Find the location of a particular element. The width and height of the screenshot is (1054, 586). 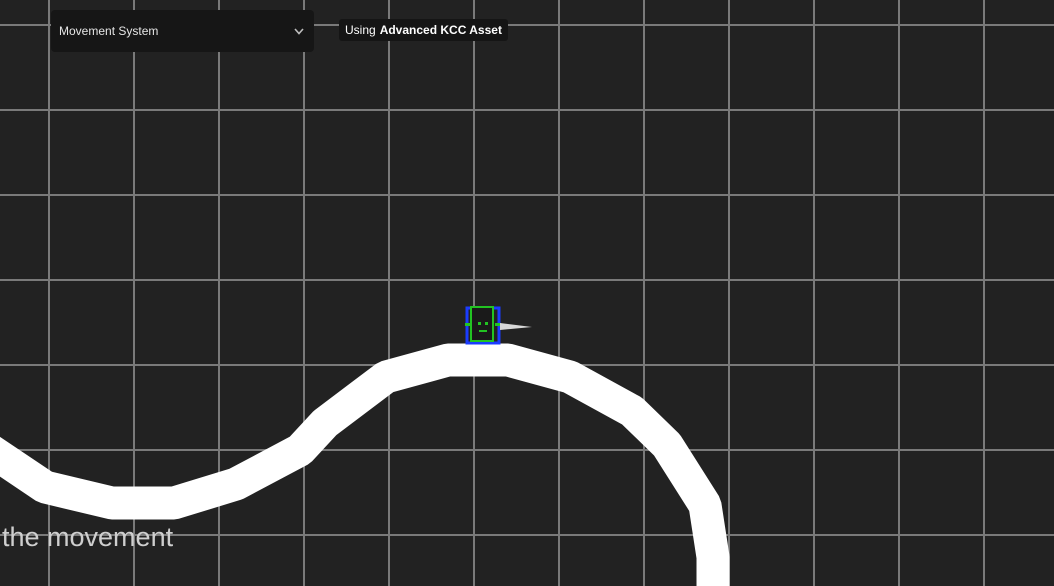

badge-prefix: Using is located at coordinates (360, 30).